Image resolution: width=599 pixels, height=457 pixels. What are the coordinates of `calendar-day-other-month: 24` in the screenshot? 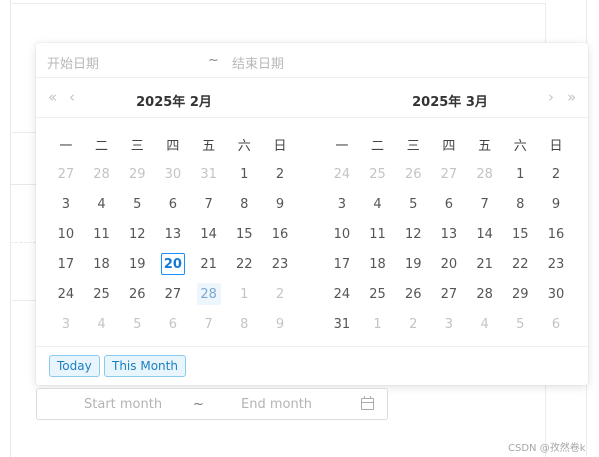 It's located at (342, 174).